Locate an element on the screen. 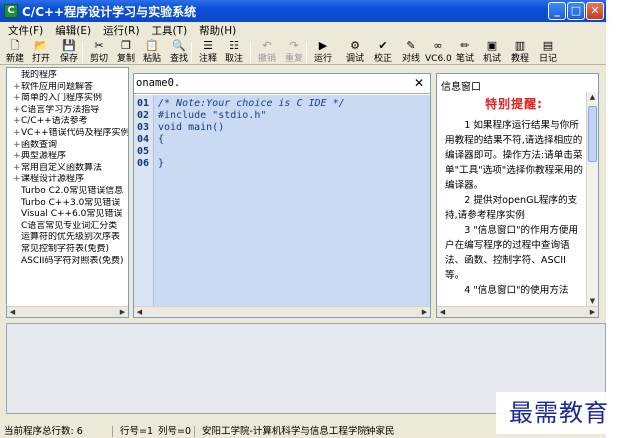 The width and height of the screenshot is (623, 438). toolbar-button-7: ☰ 注释 is located at coordinates (208, 52).